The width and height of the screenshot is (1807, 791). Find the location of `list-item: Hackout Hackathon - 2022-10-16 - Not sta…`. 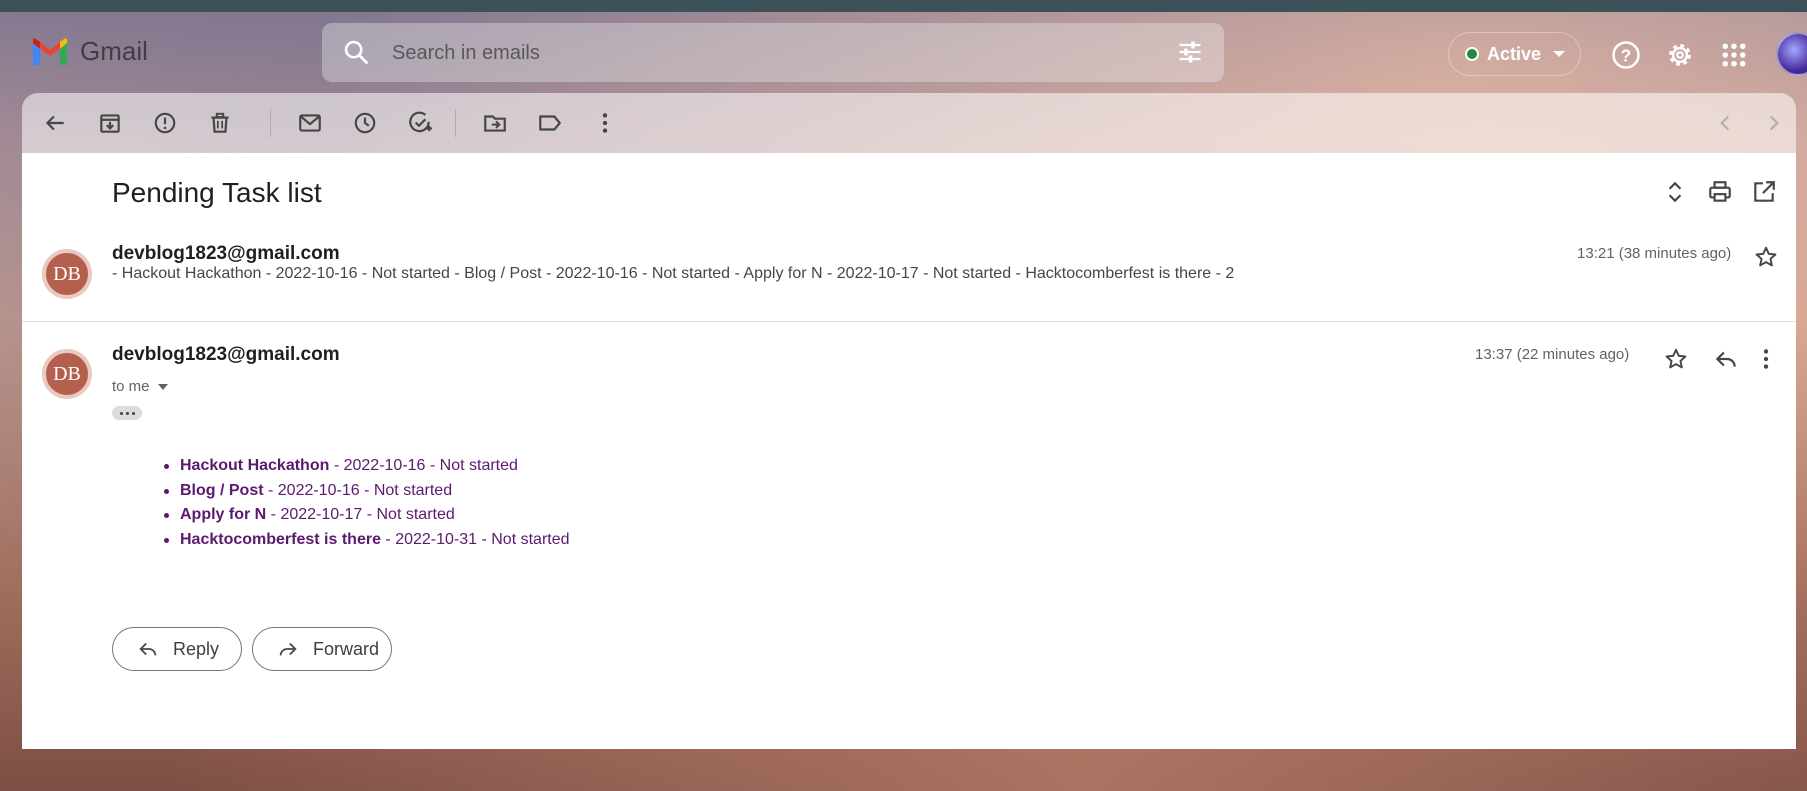

list-item: Hackout Hackathon - 2022-10-16 - Not sta… is located at coordinates (366, 466).